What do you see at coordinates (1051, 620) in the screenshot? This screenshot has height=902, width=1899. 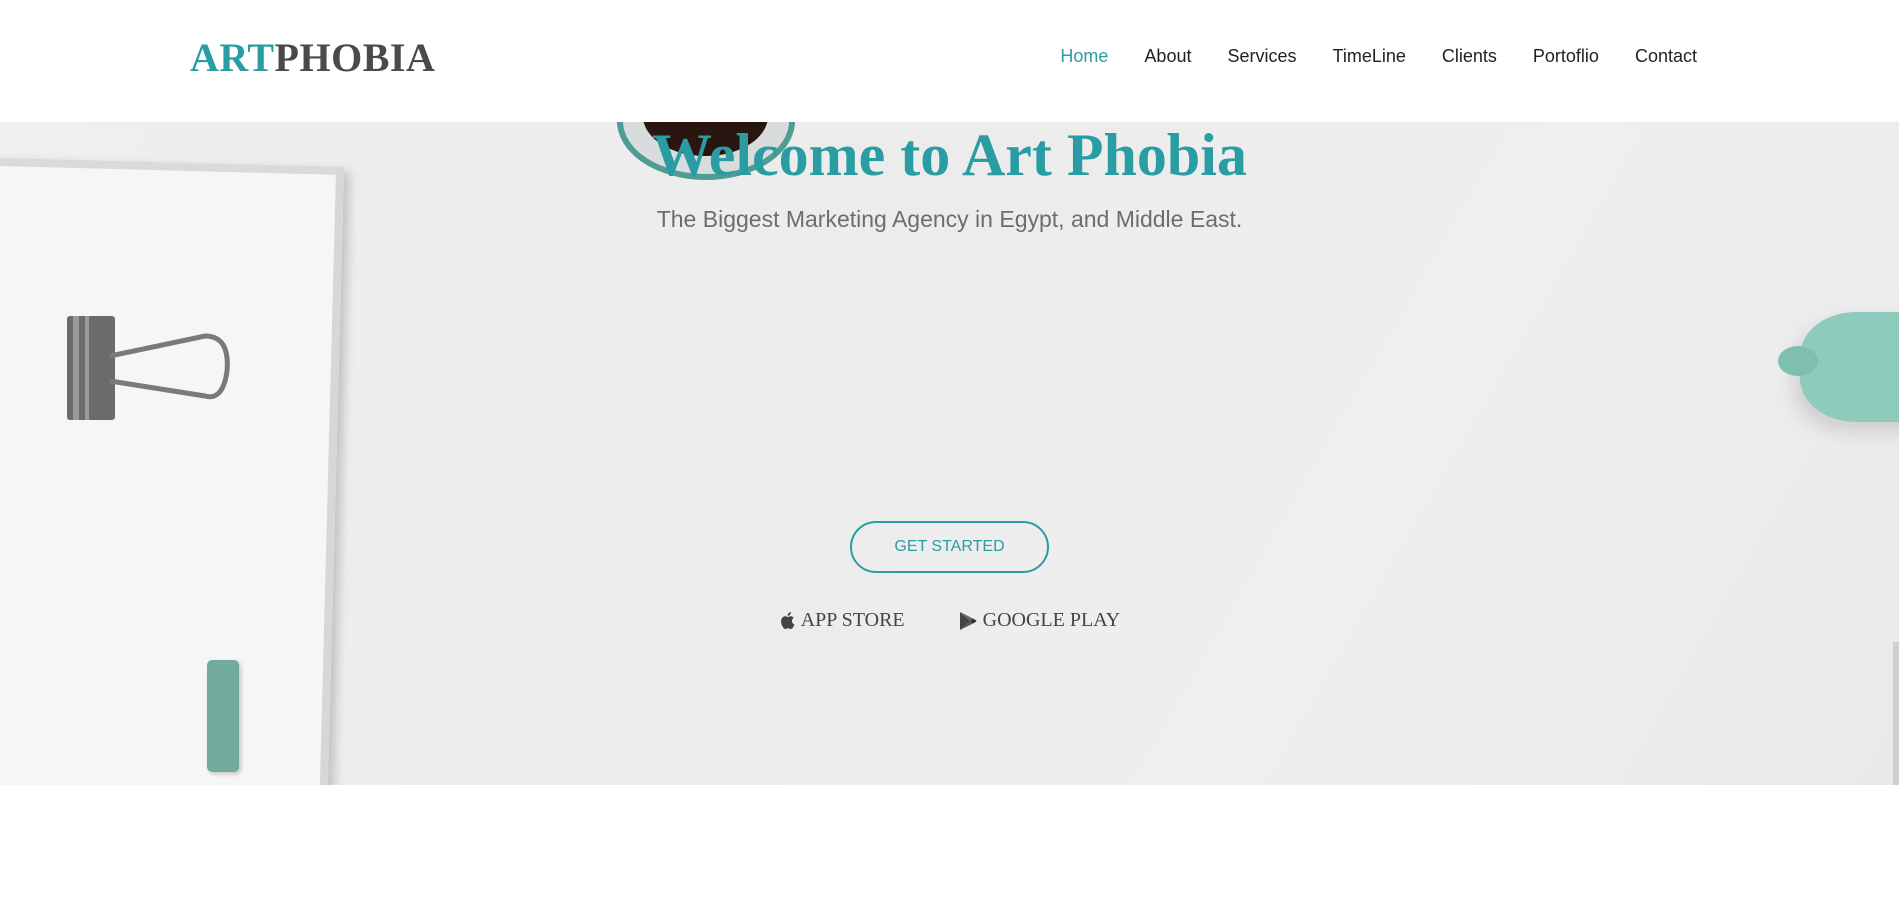 I see `google-play-label: GOOGLE PLAY` at bounding box center [1051, 620].